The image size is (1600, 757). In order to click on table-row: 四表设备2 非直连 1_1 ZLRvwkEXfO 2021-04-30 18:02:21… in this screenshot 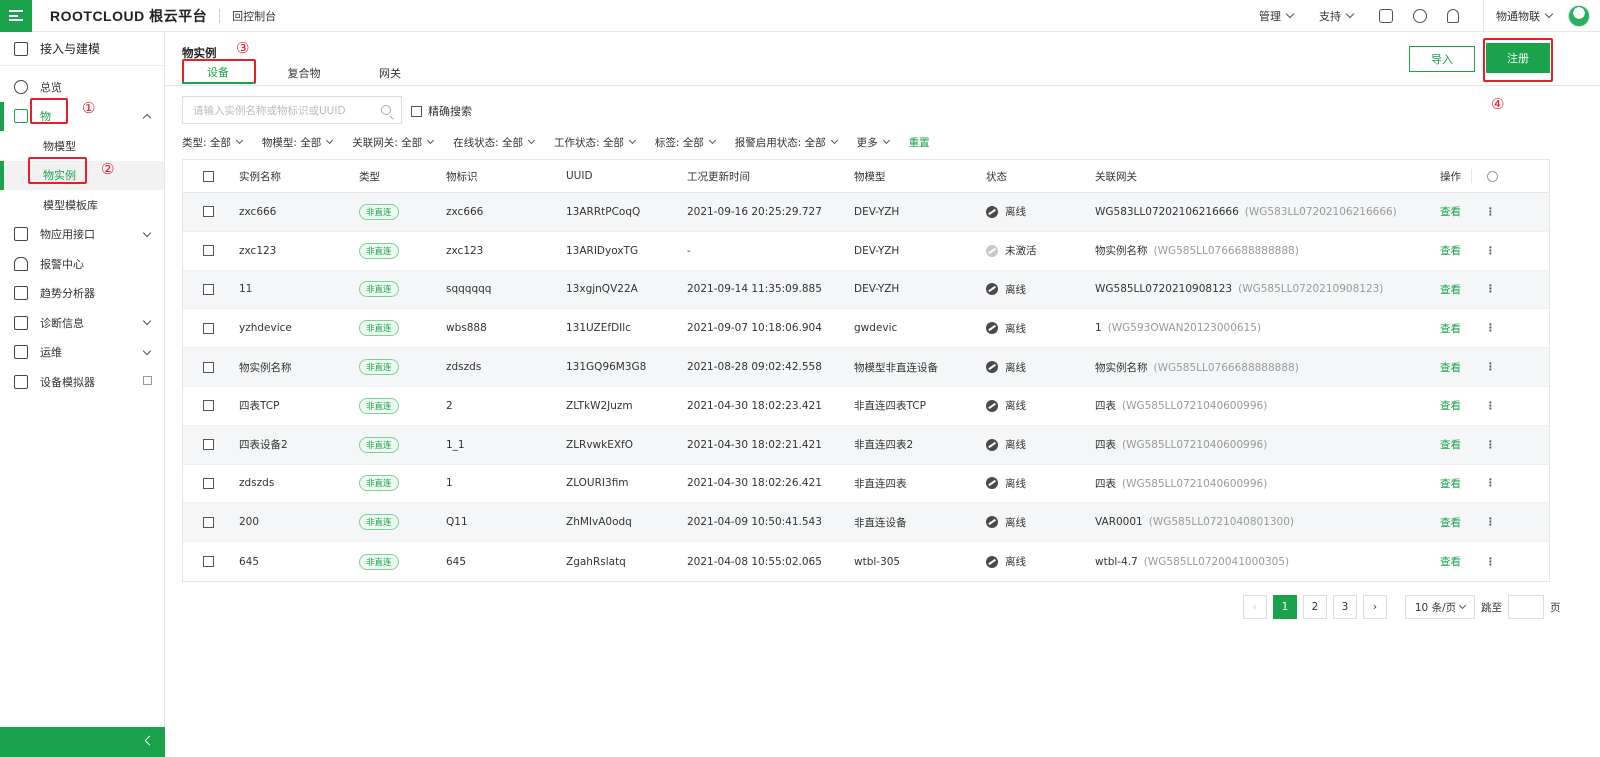, I will do `click(866, 445)`.